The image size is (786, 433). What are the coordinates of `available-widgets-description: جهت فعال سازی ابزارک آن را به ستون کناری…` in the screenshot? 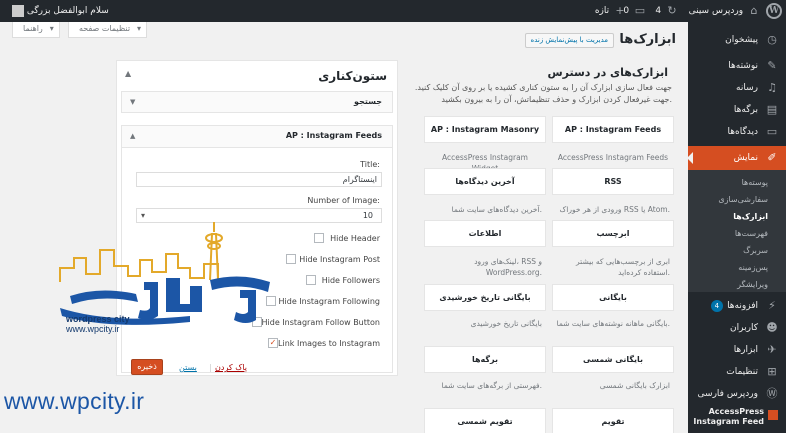 It's located at (543, 93).